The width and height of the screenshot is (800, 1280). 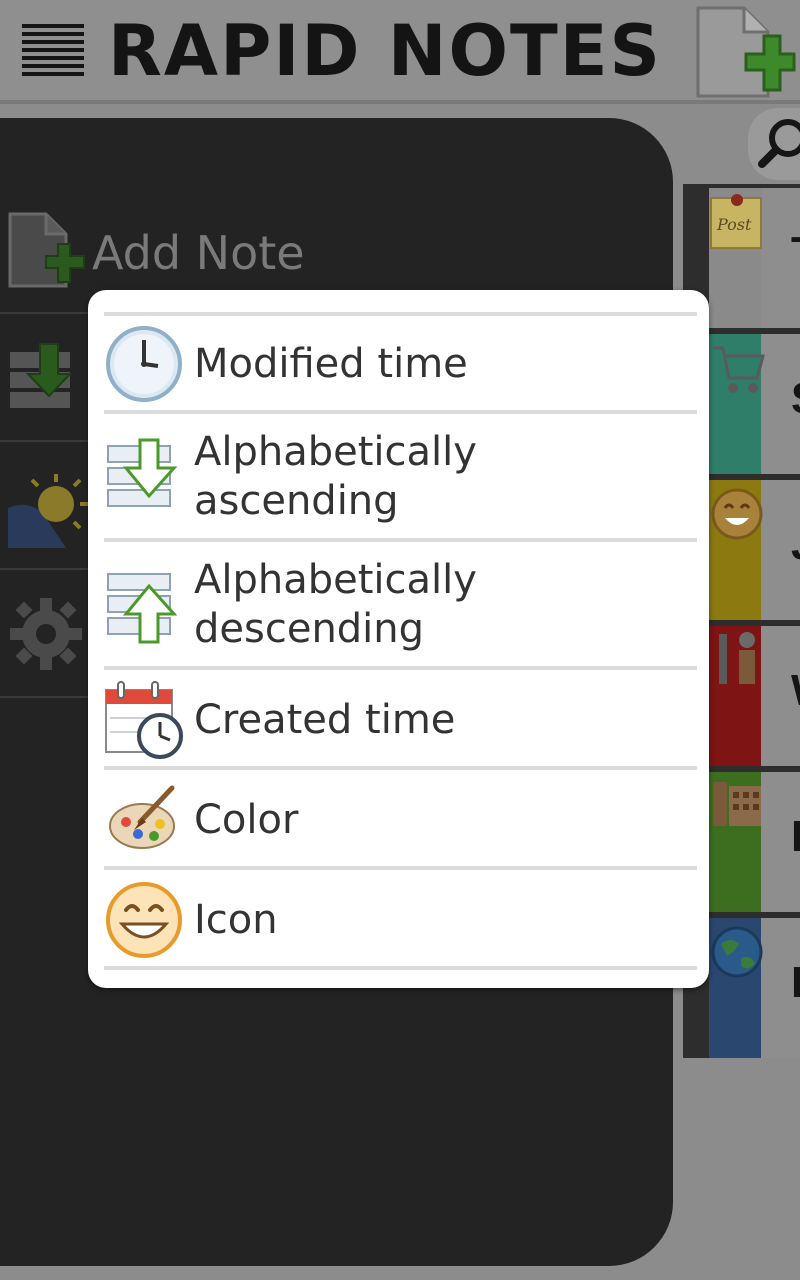 What do you see at coordinates (144, 720) in the screenshot?
I see `calendar-clock-icon` at bounding box center [144, 720].